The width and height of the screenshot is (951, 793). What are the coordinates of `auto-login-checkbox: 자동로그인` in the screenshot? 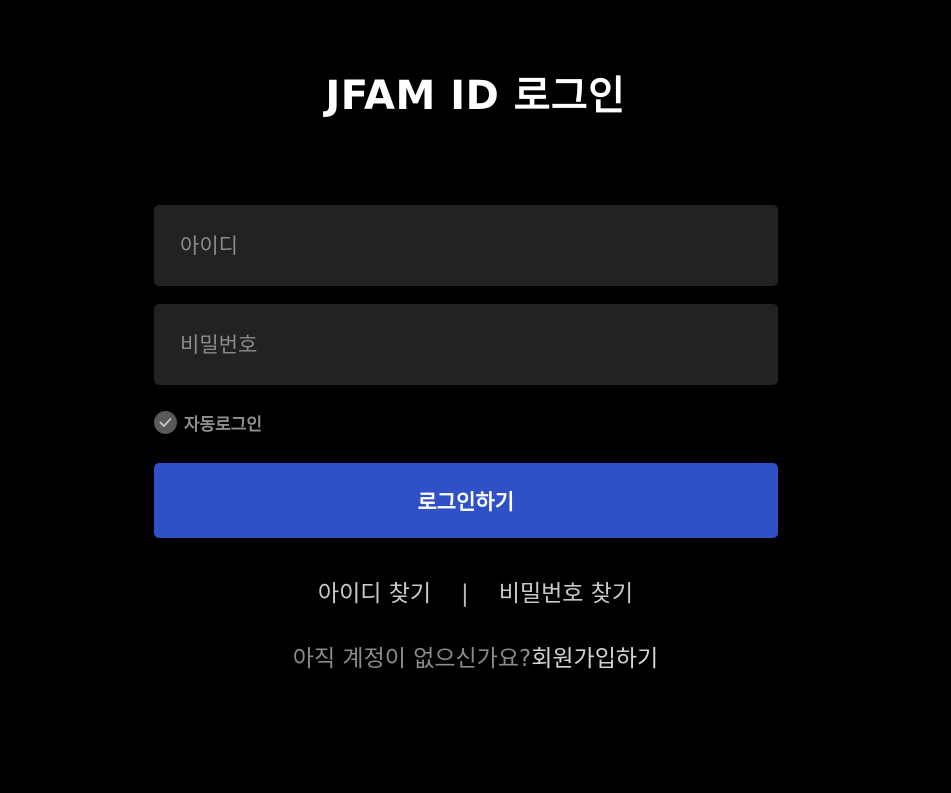 It's located at (208, 422).